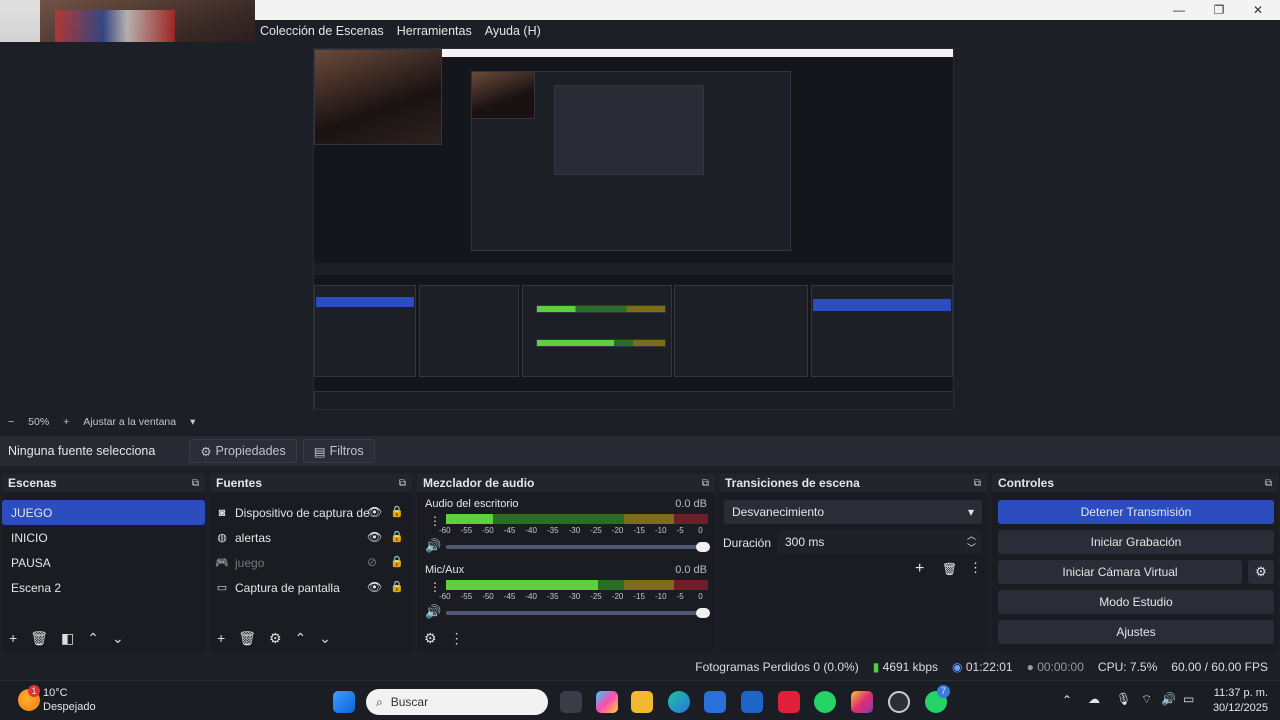  What do you see at coordinates (899, 702) in the screenshot?
I see `obs-icon` at bounding box center [899, 702].